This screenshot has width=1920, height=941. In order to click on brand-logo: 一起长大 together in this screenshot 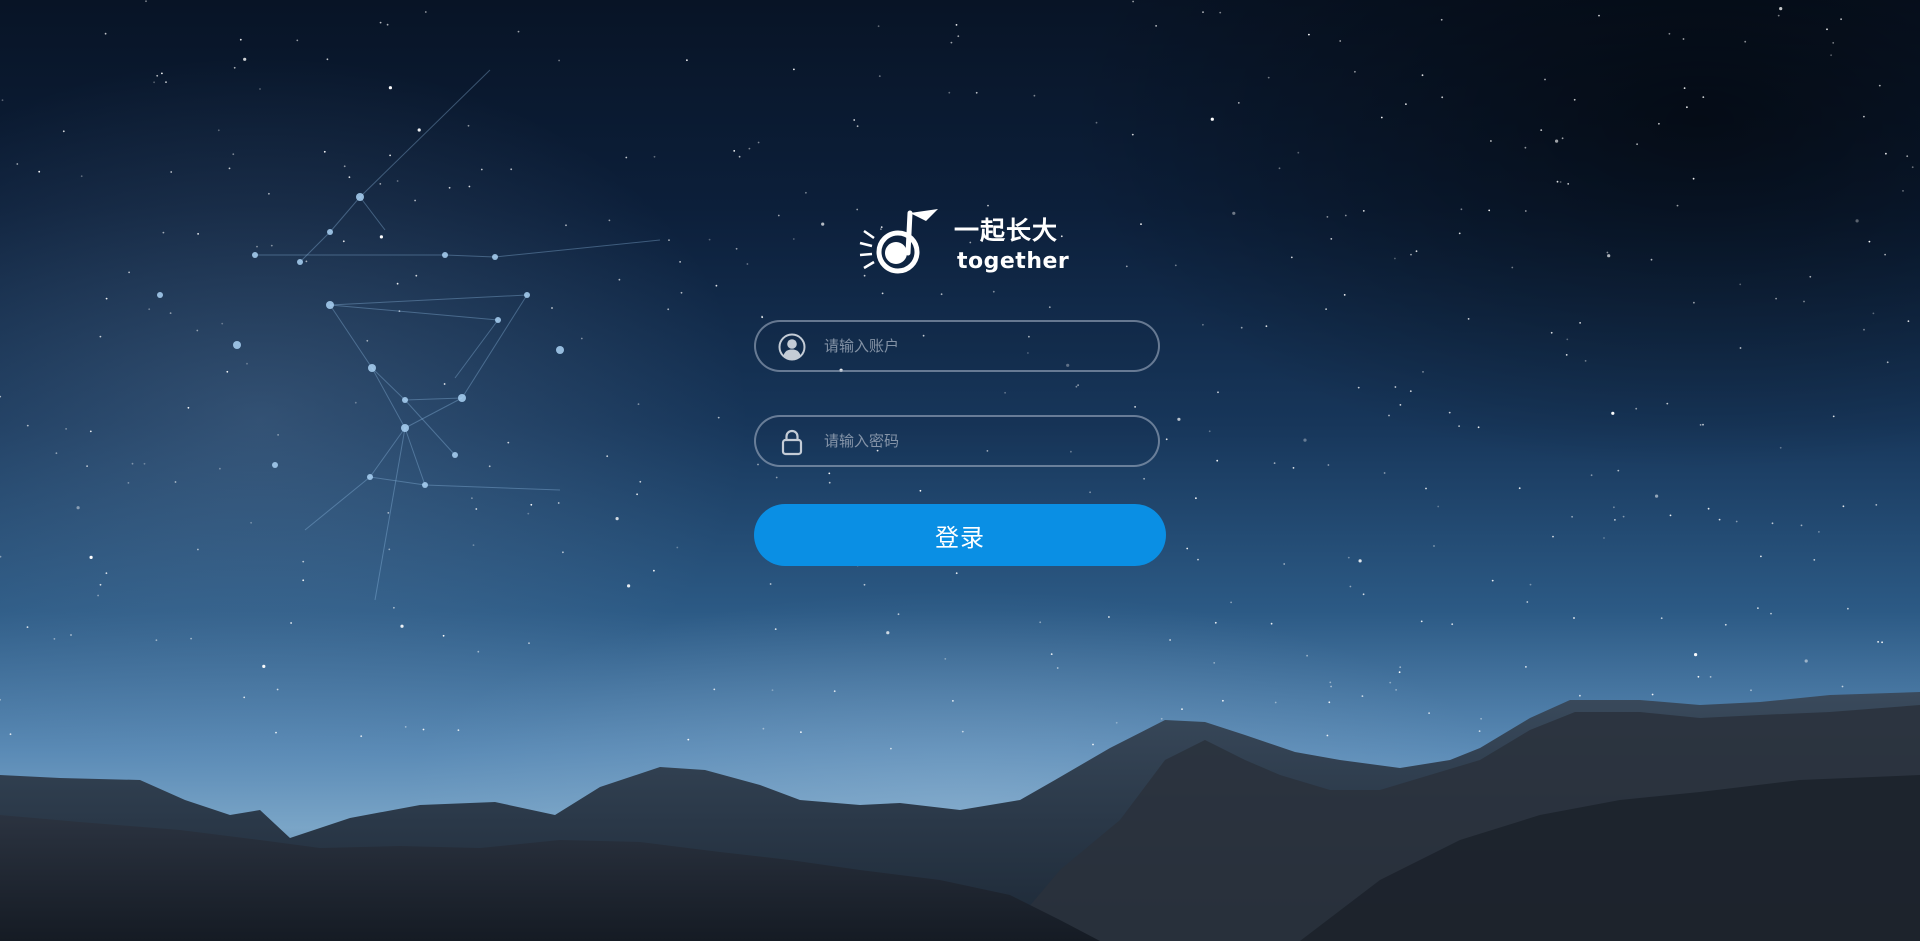, I will do `click(964, 245)`.